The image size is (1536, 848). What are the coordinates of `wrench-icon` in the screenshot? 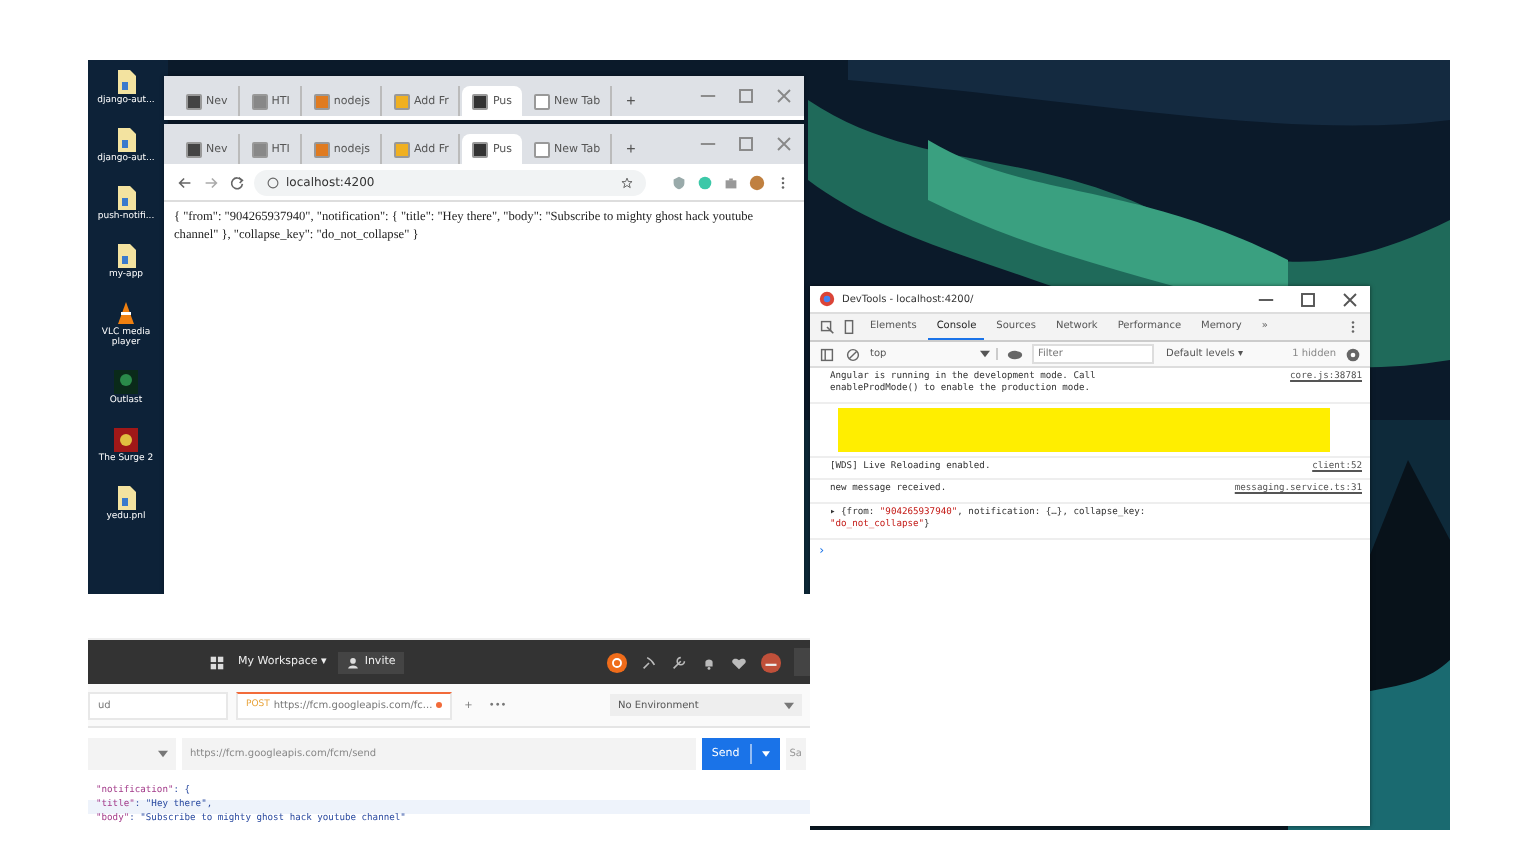 It's located at (679, 662).